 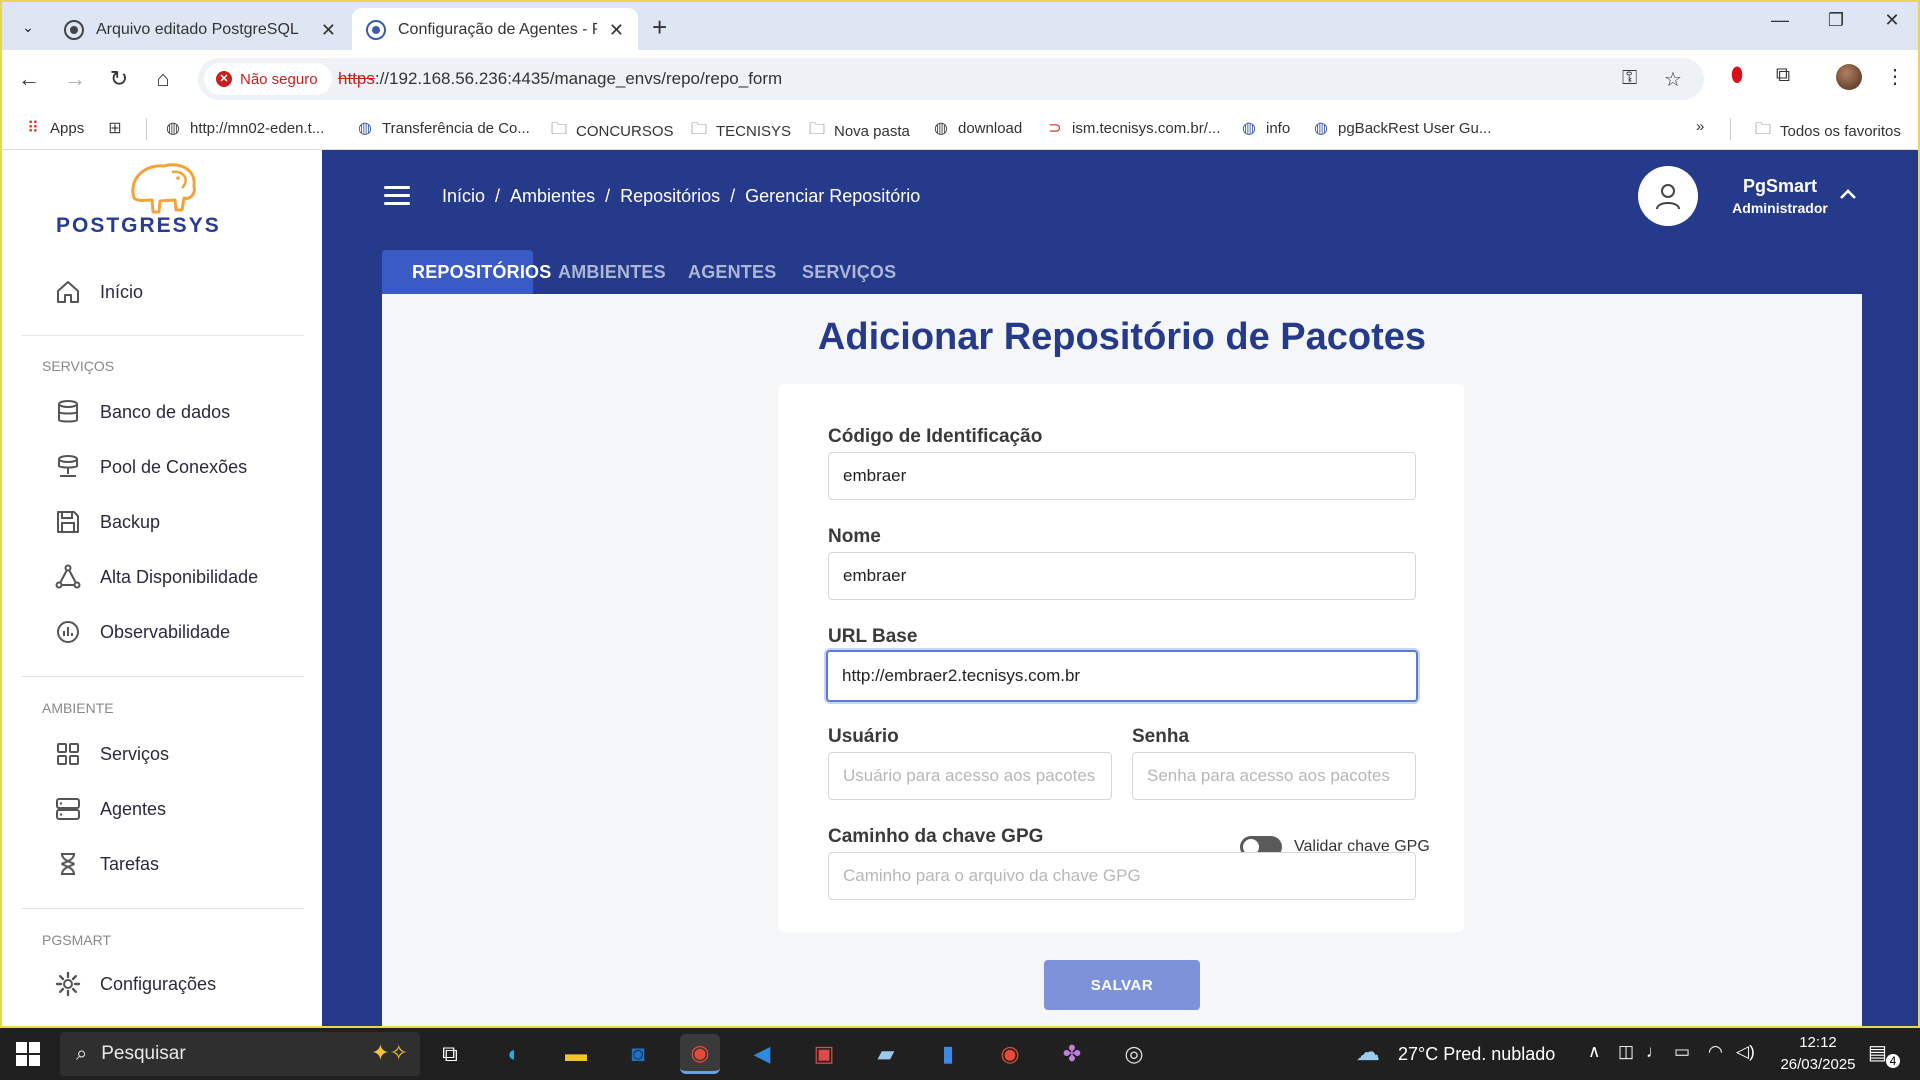 I want to click on sidebar-item-alta-disponibilidade: Alta Disponibilidade, so click(x=156, y=577).